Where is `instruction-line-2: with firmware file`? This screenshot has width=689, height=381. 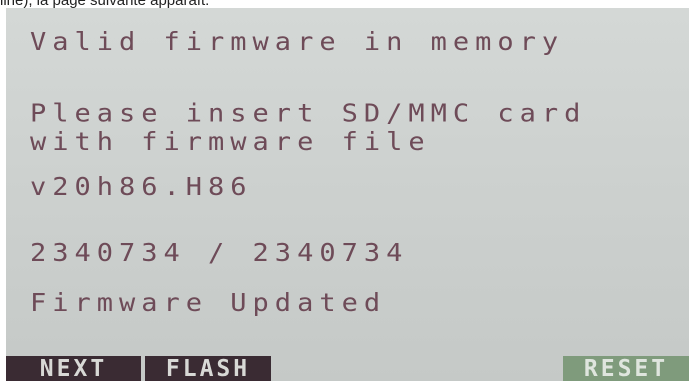 instruction-line-2: with firmware file is located at coordinates (230, 142).